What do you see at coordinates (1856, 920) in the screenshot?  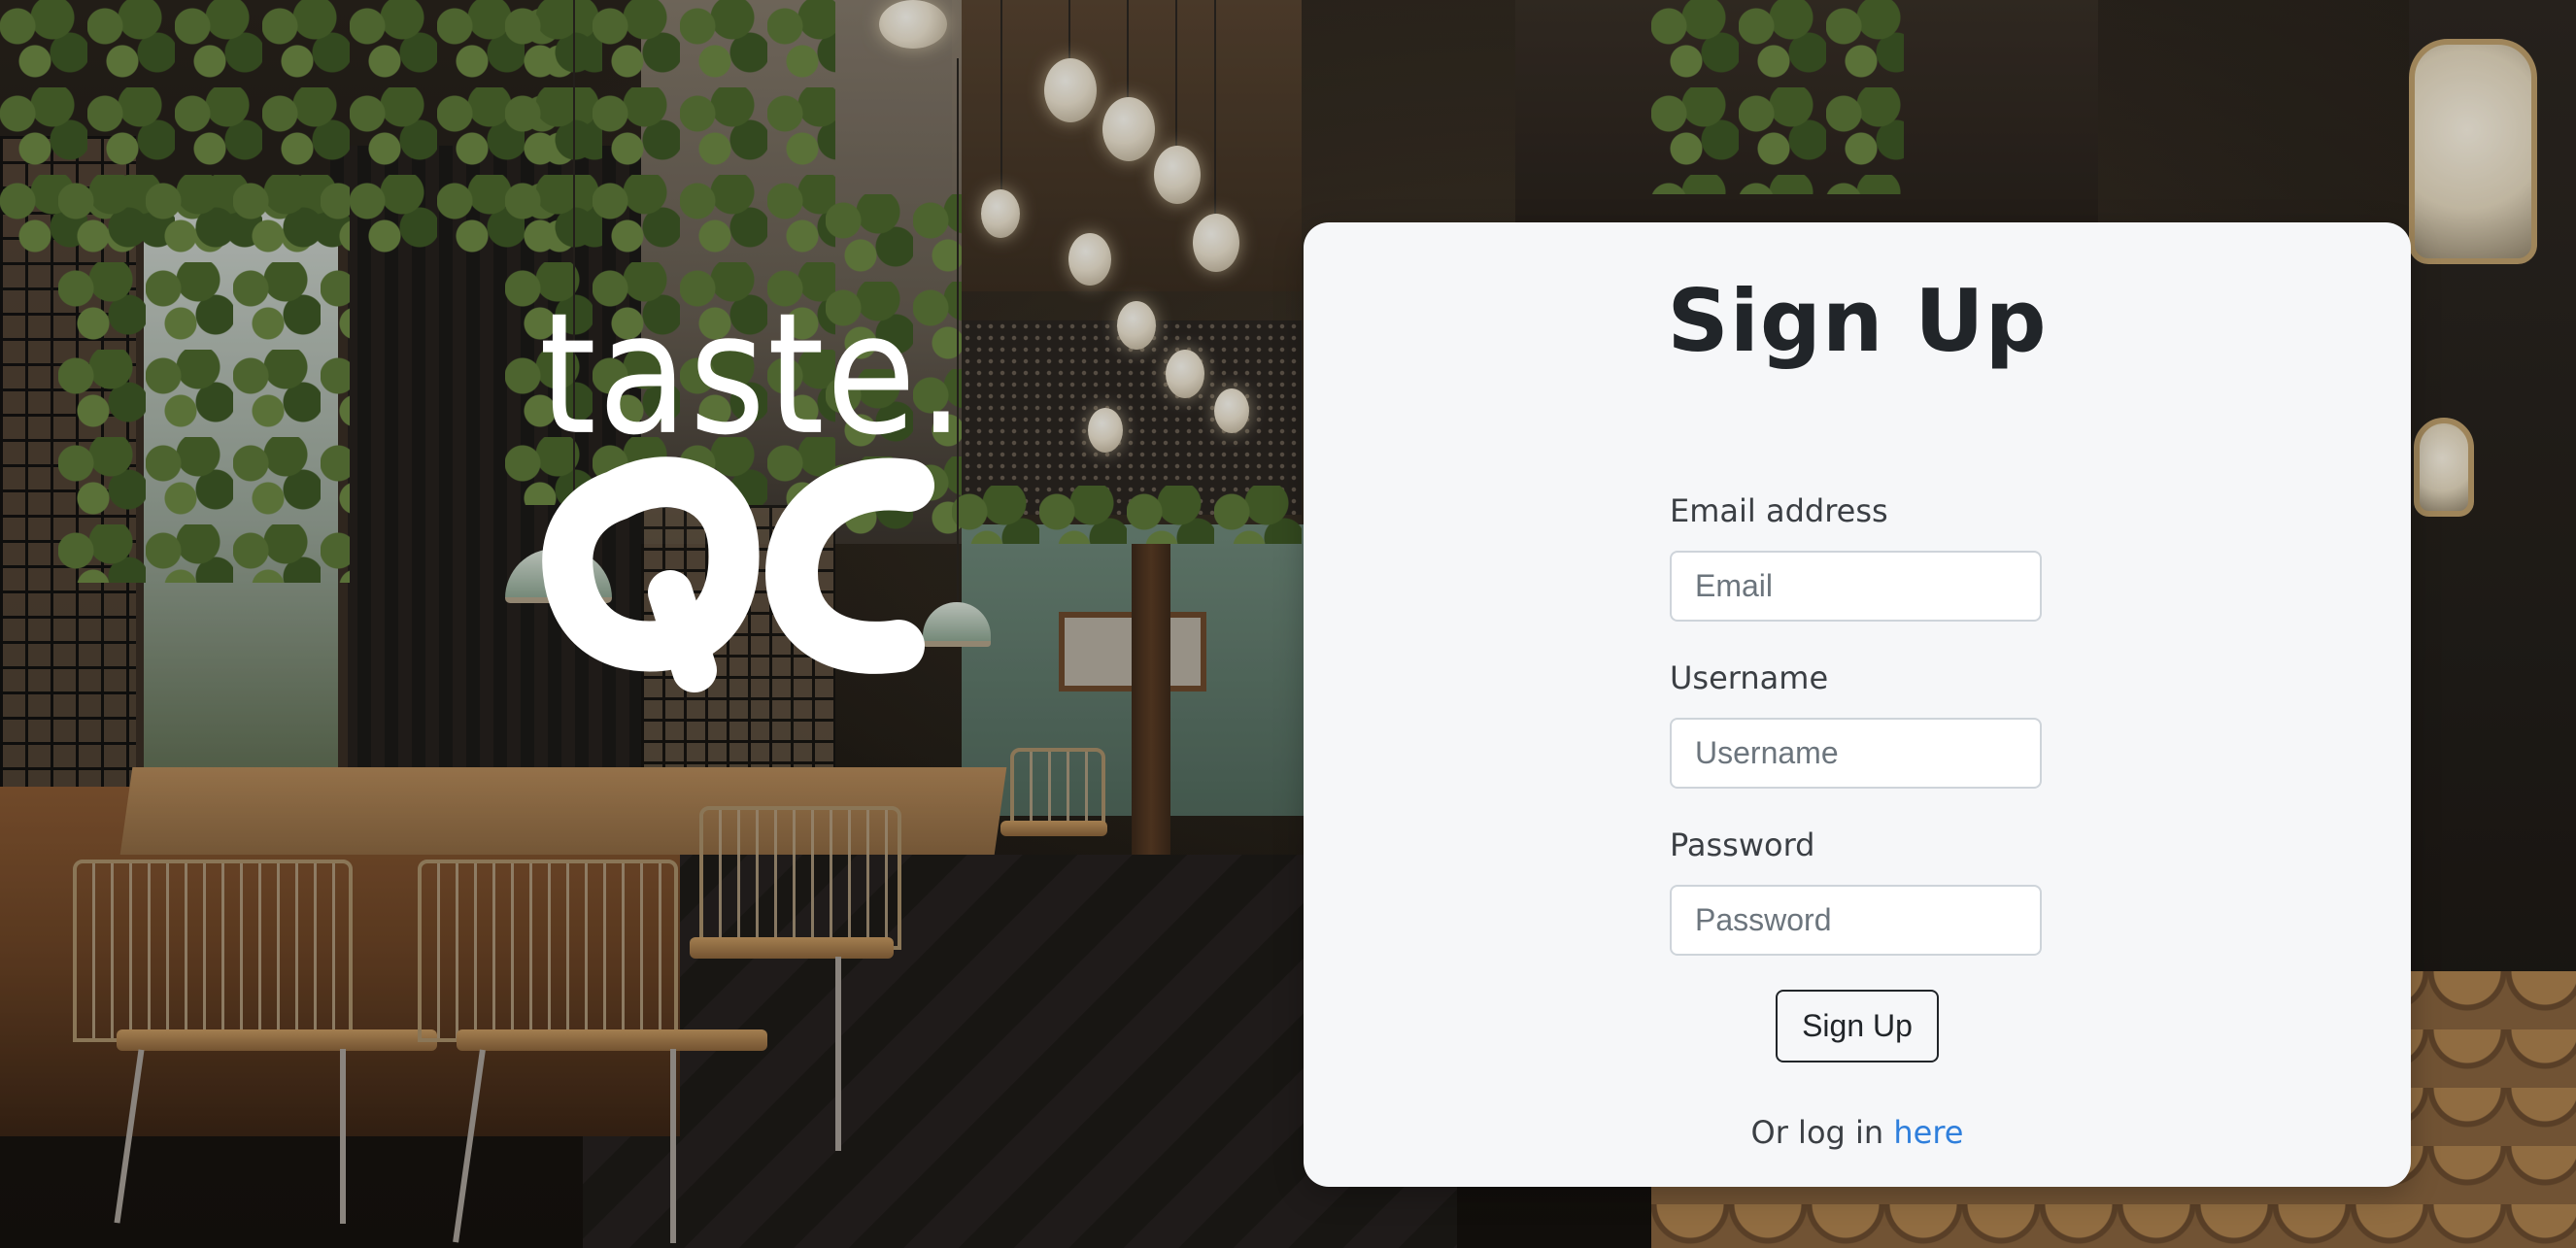 I see `password-field` at bounding box center [1856, 920].